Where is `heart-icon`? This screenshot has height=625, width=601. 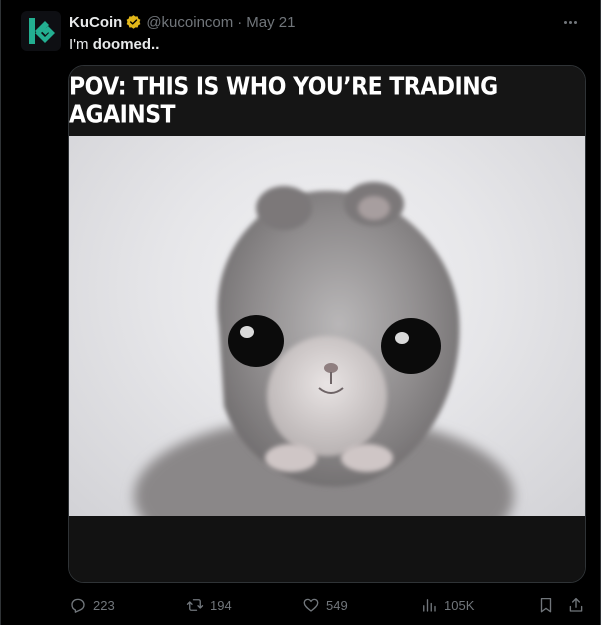
heart-icon is located at coordinates (311, 605).